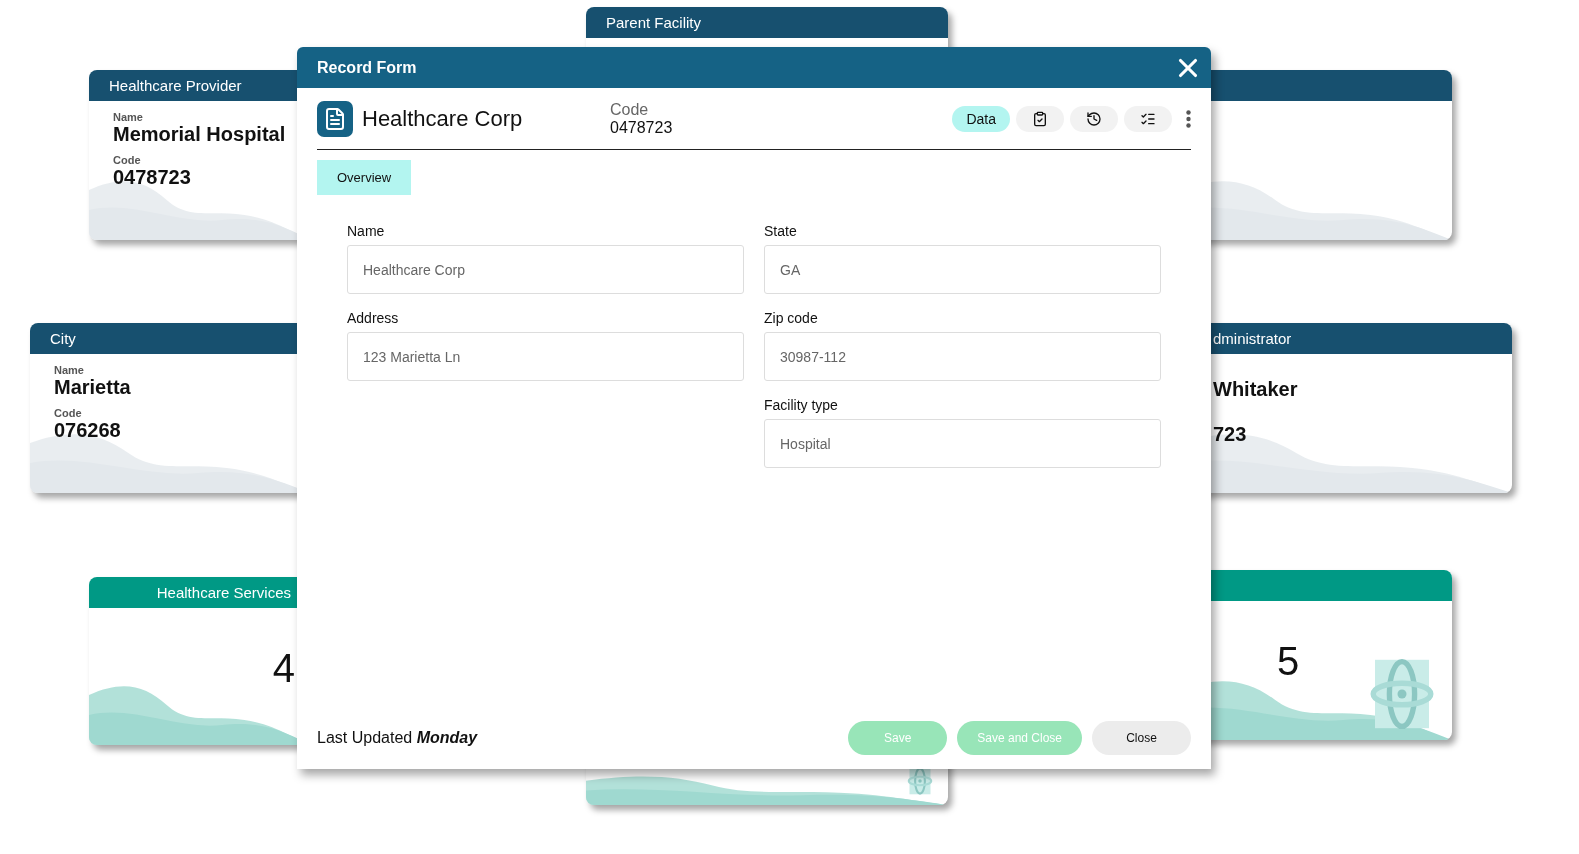 This screenshot has height=854, width=1579. I want to click on card-title: Healthcare Provider, so click(175, 85).